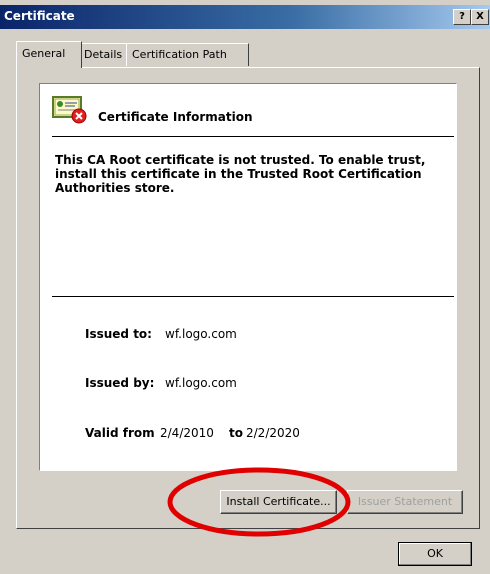  I want to click on window-title: Certificate, so click(39, 16).